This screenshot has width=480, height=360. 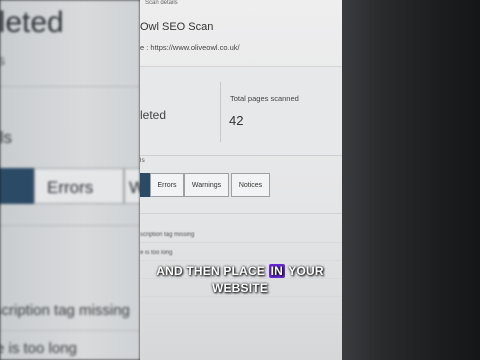 What do you see at coordinates (65, 310) in the screenshot?
I see `left-list-item: scription tag missing` at bounding box center [65, 310].